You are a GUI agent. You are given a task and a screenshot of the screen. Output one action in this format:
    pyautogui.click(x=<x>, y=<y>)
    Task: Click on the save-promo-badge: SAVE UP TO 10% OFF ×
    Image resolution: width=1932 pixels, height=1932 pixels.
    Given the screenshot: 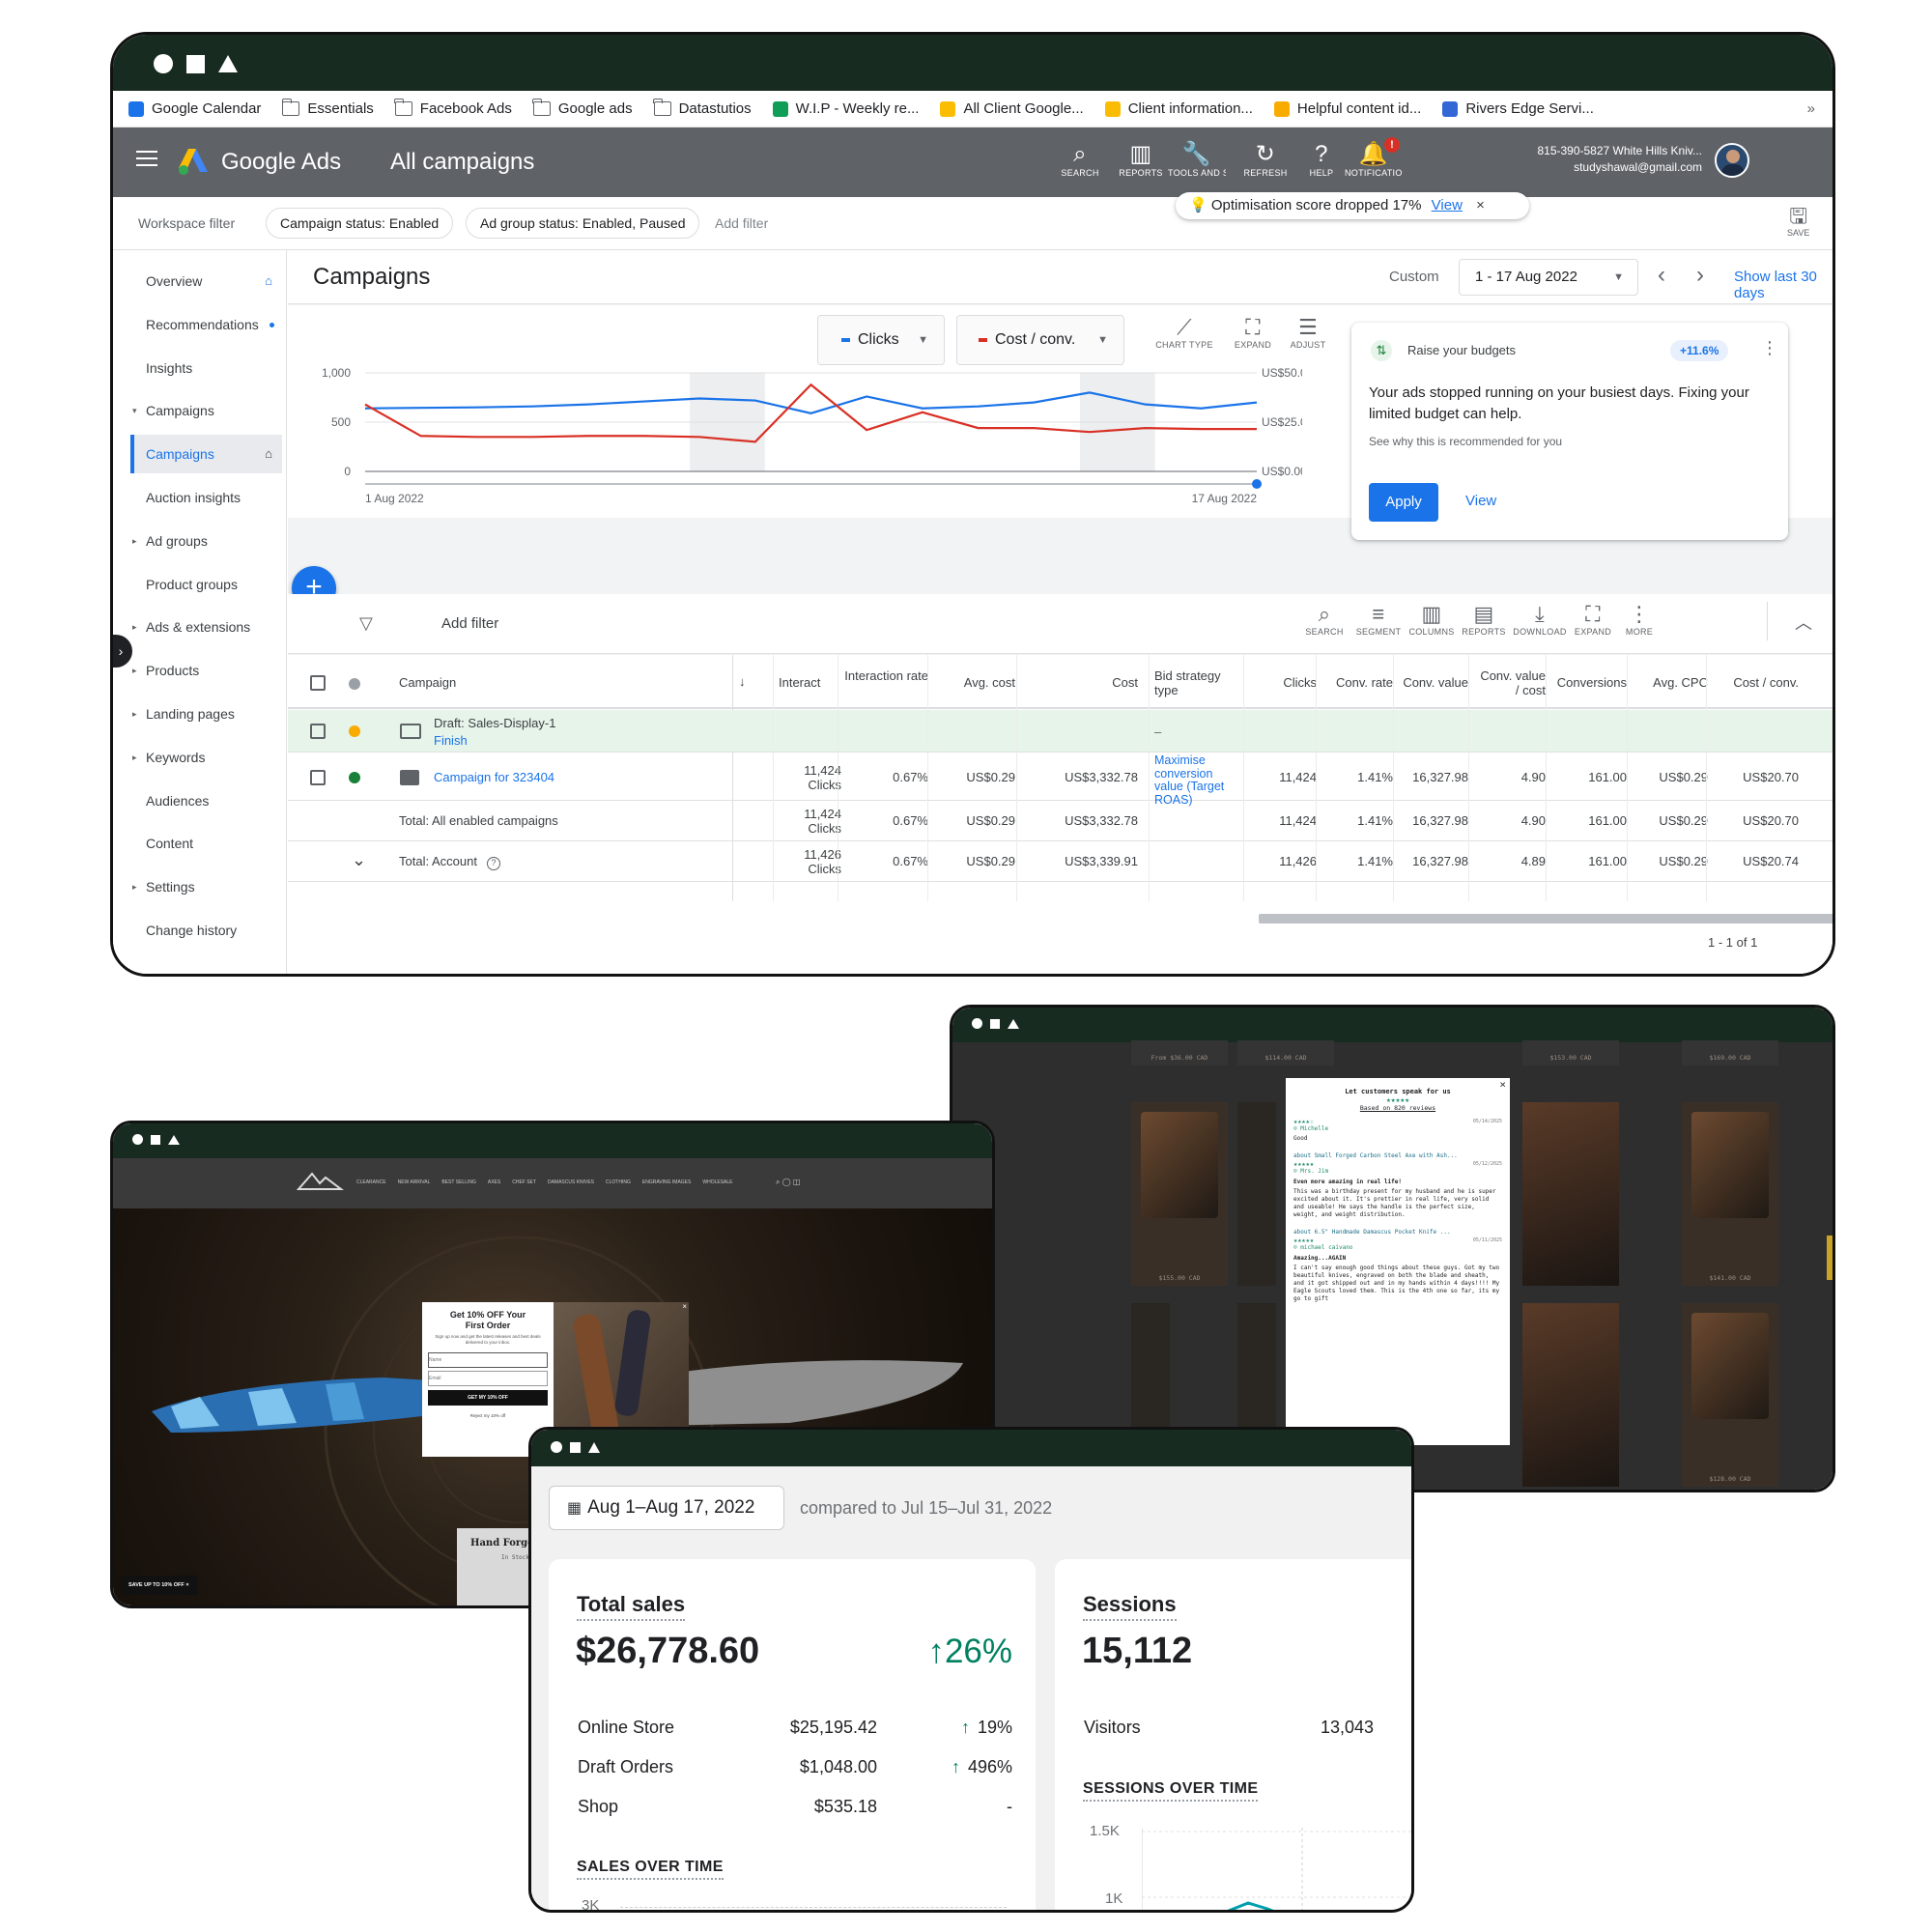 What is the action you would take?
    pyautogui.click(x=159, y=1585)
    